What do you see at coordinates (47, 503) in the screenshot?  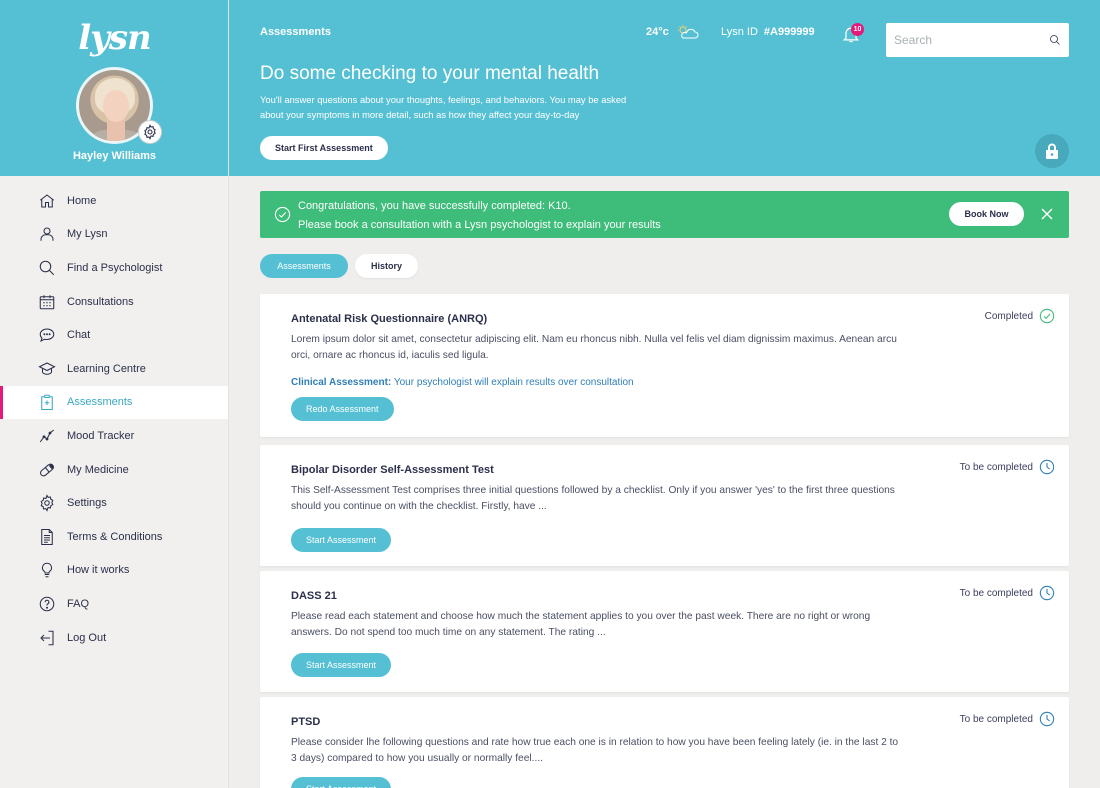 I see `gear-icon` at bounding box center [47, 503].